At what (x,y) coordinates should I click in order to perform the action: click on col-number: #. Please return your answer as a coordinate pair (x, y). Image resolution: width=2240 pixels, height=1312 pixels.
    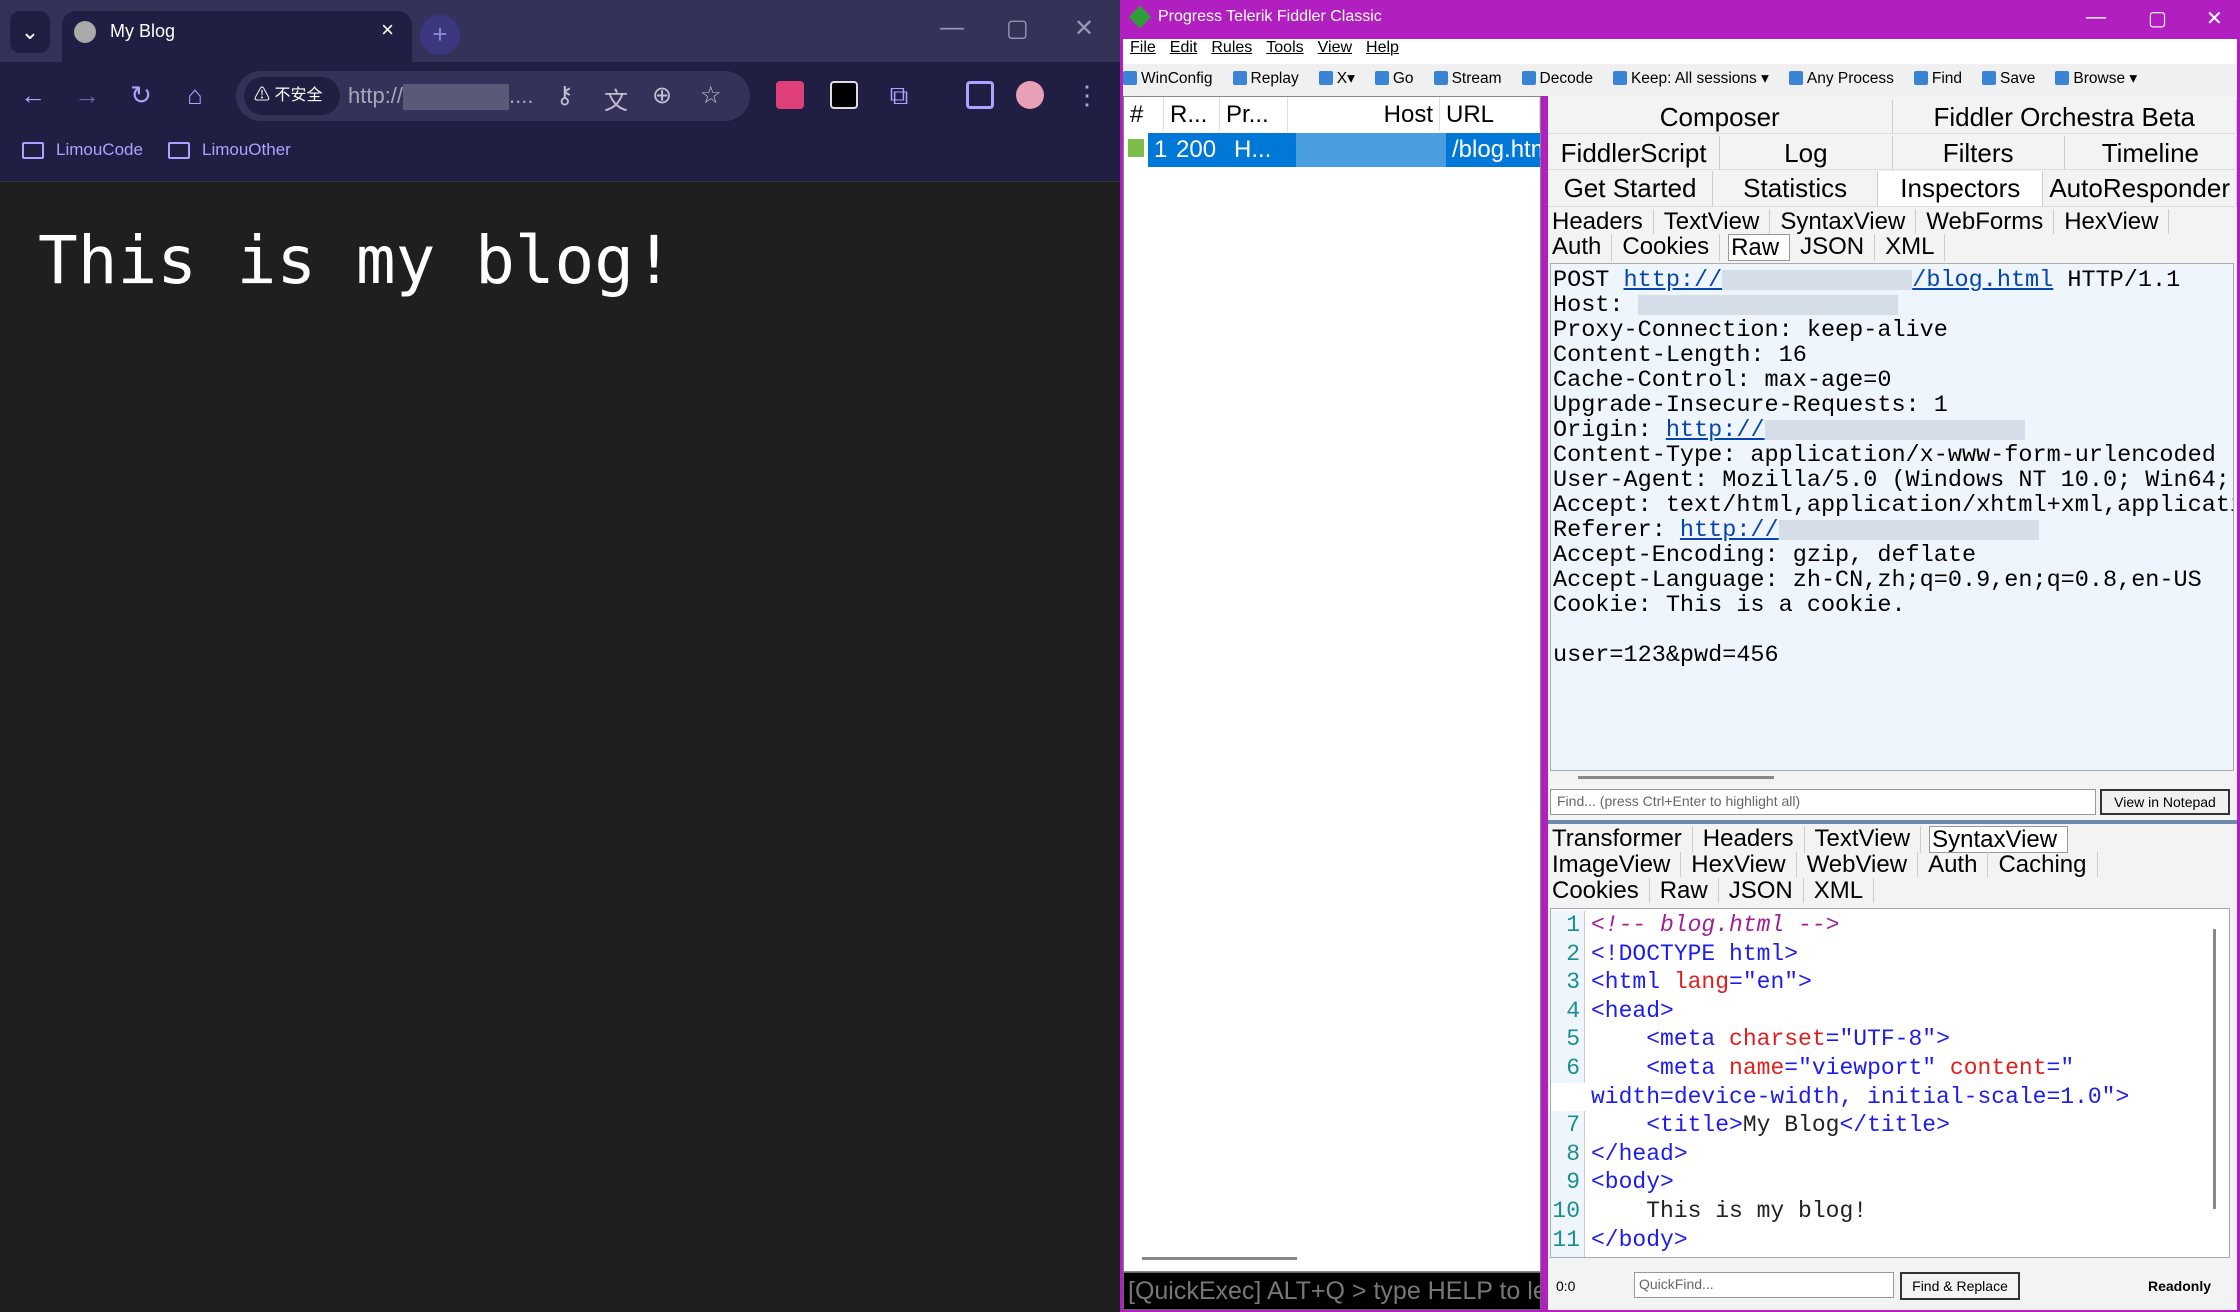
    Looking at the image, I should click on (1144, 114).